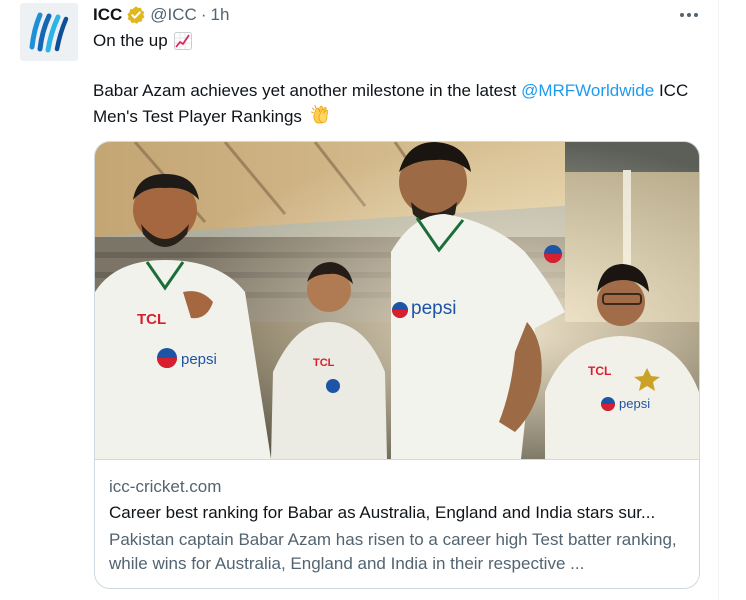 The image size is (746, 600). Describe the element at coordinates (587, 90) in the screenshot. I see `mention-link: @MRFWorldwide` at that location.